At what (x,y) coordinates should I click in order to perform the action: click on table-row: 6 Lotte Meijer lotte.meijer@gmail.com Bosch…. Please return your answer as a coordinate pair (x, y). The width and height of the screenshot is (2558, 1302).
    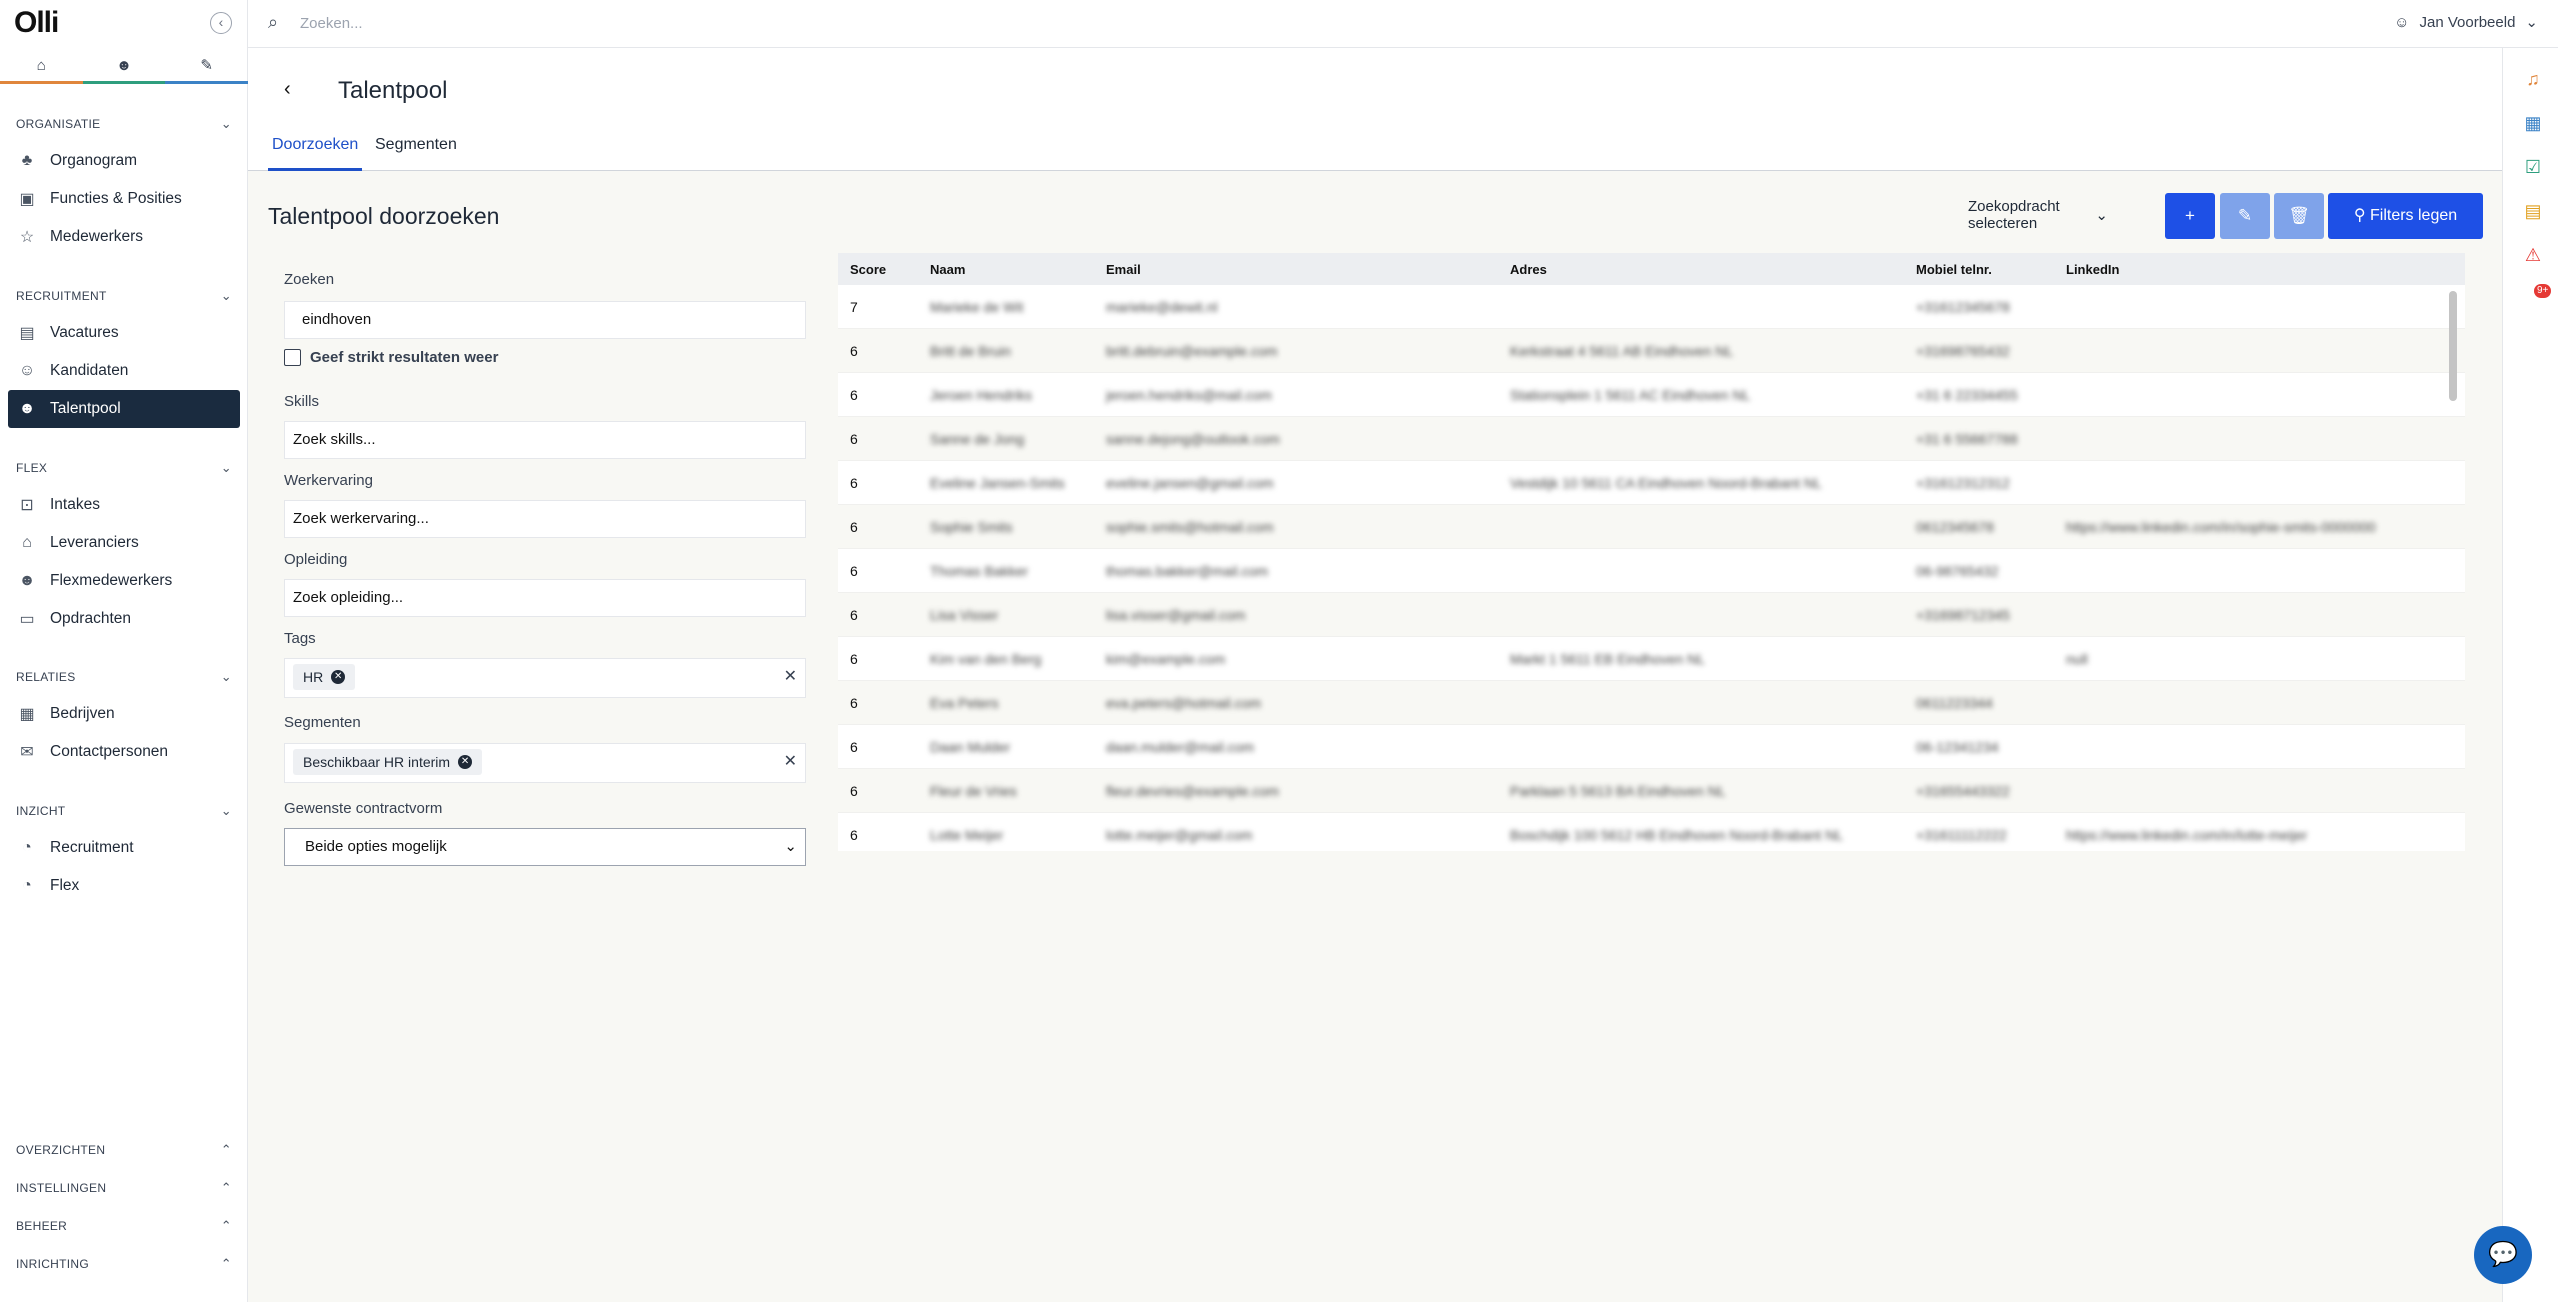
    Looking at the image, I should click on (1651, 832).